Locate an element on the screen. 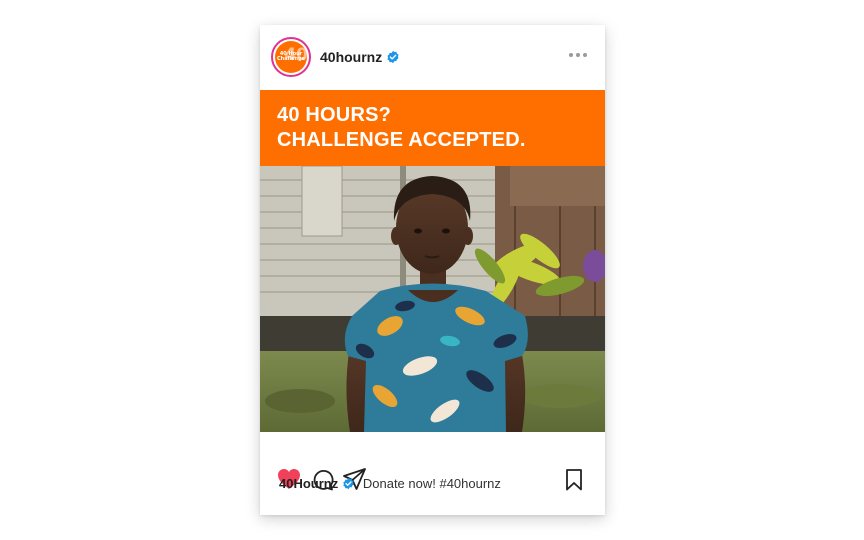 Image resolution: width=864 pixels, height=540 pixels. post-header: 40 40 Hour Challenge 40hournz is located at coordinates (432, 57).